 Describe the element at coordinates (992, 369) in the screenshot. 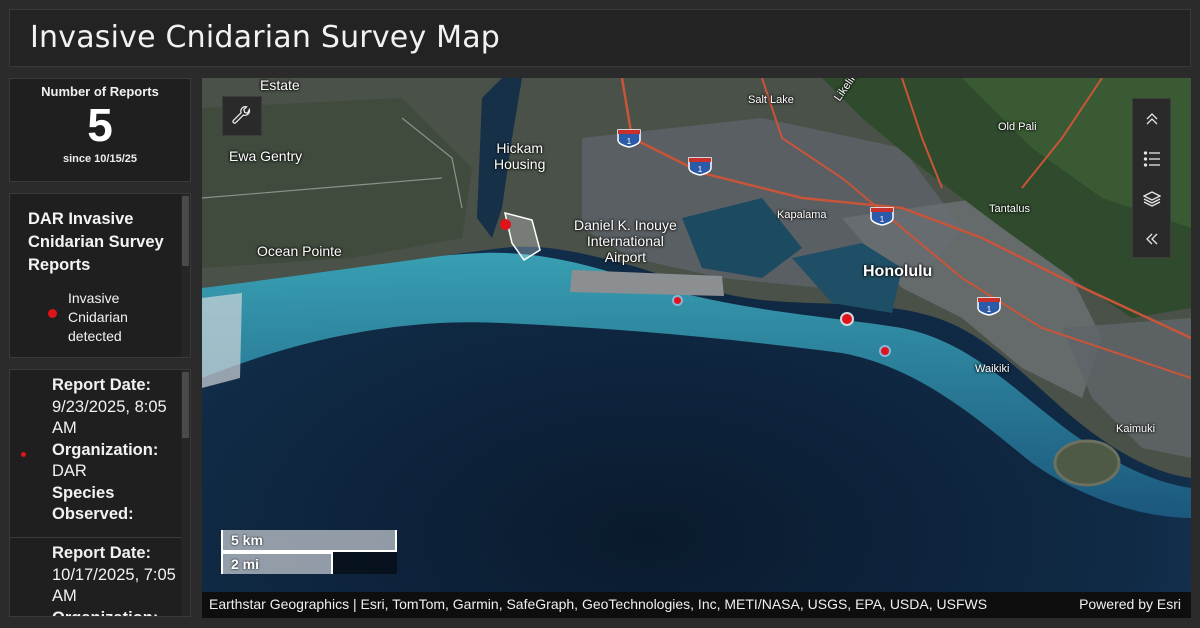

I see `map-label-waikiki: Waikiki` at that location.